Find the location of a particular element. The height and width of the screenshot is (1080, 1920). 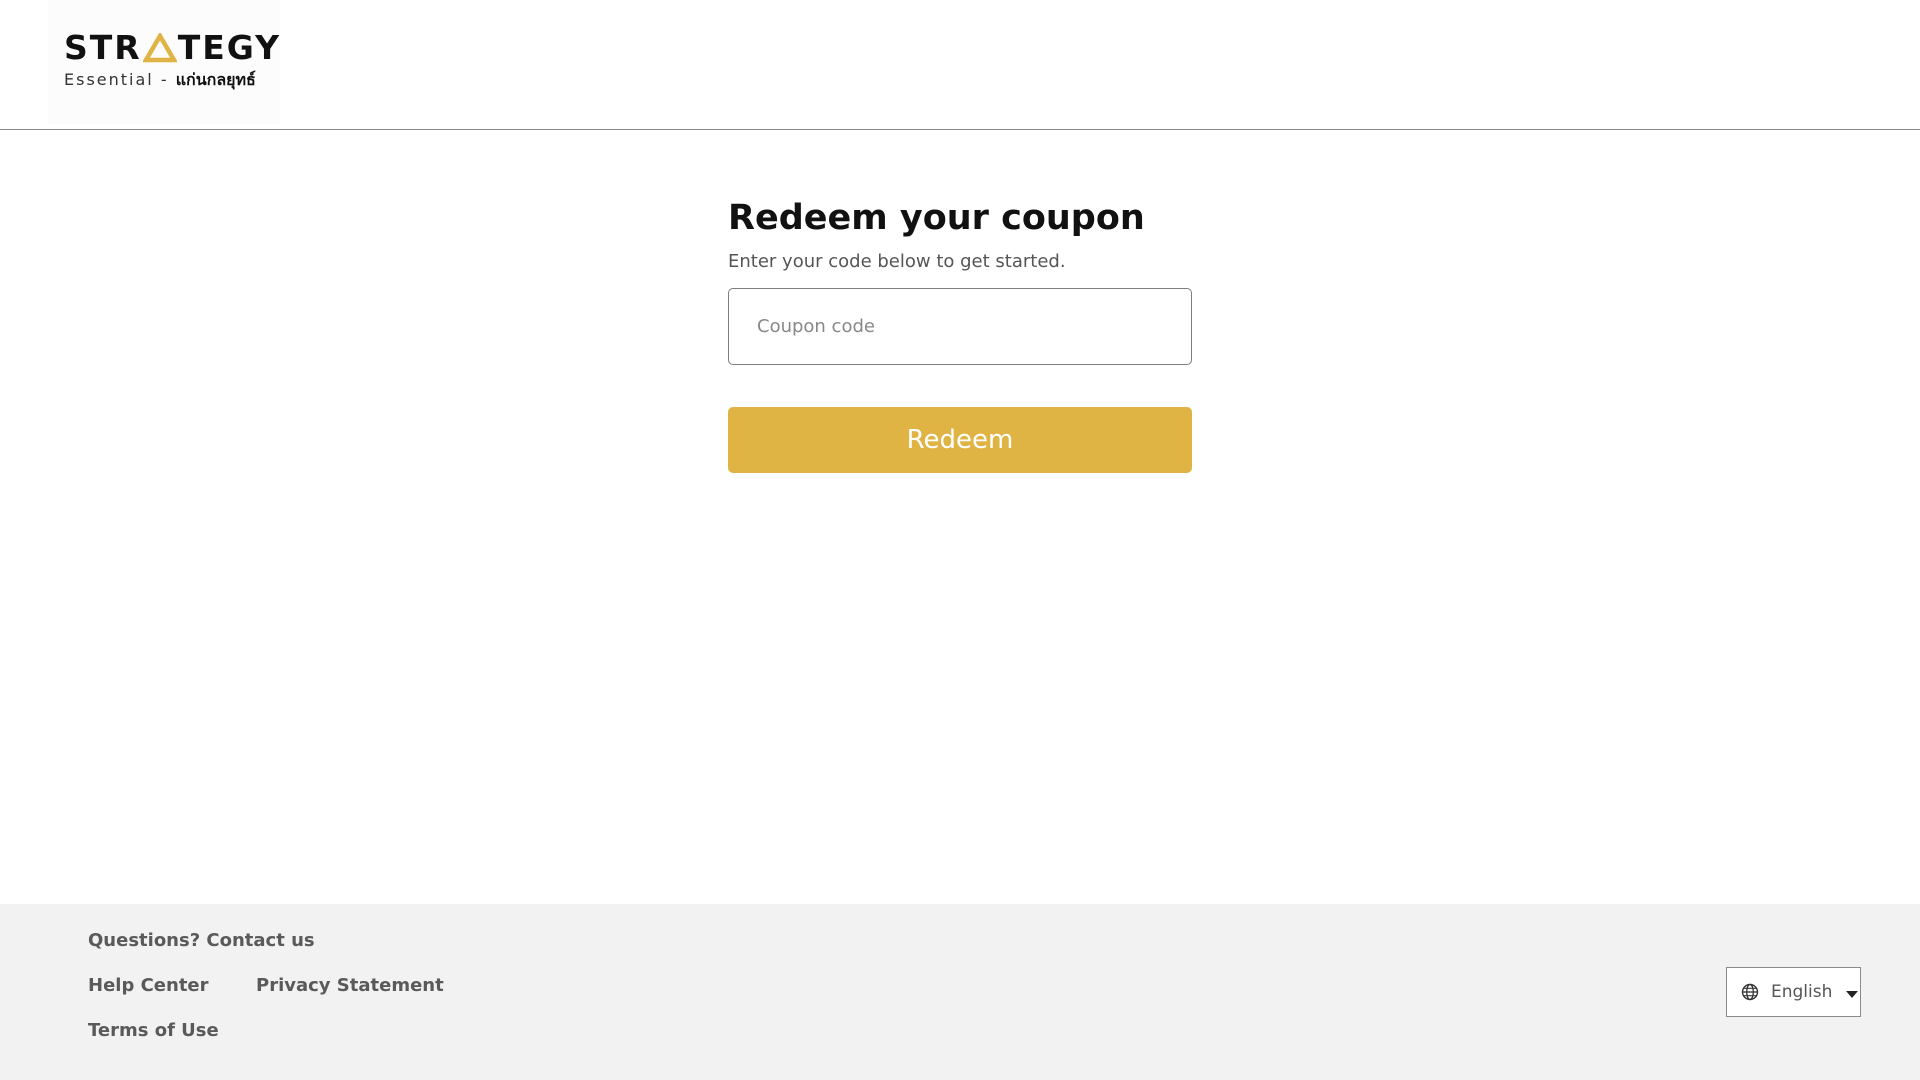

globe-icon is located at coordinates (1750, 992).